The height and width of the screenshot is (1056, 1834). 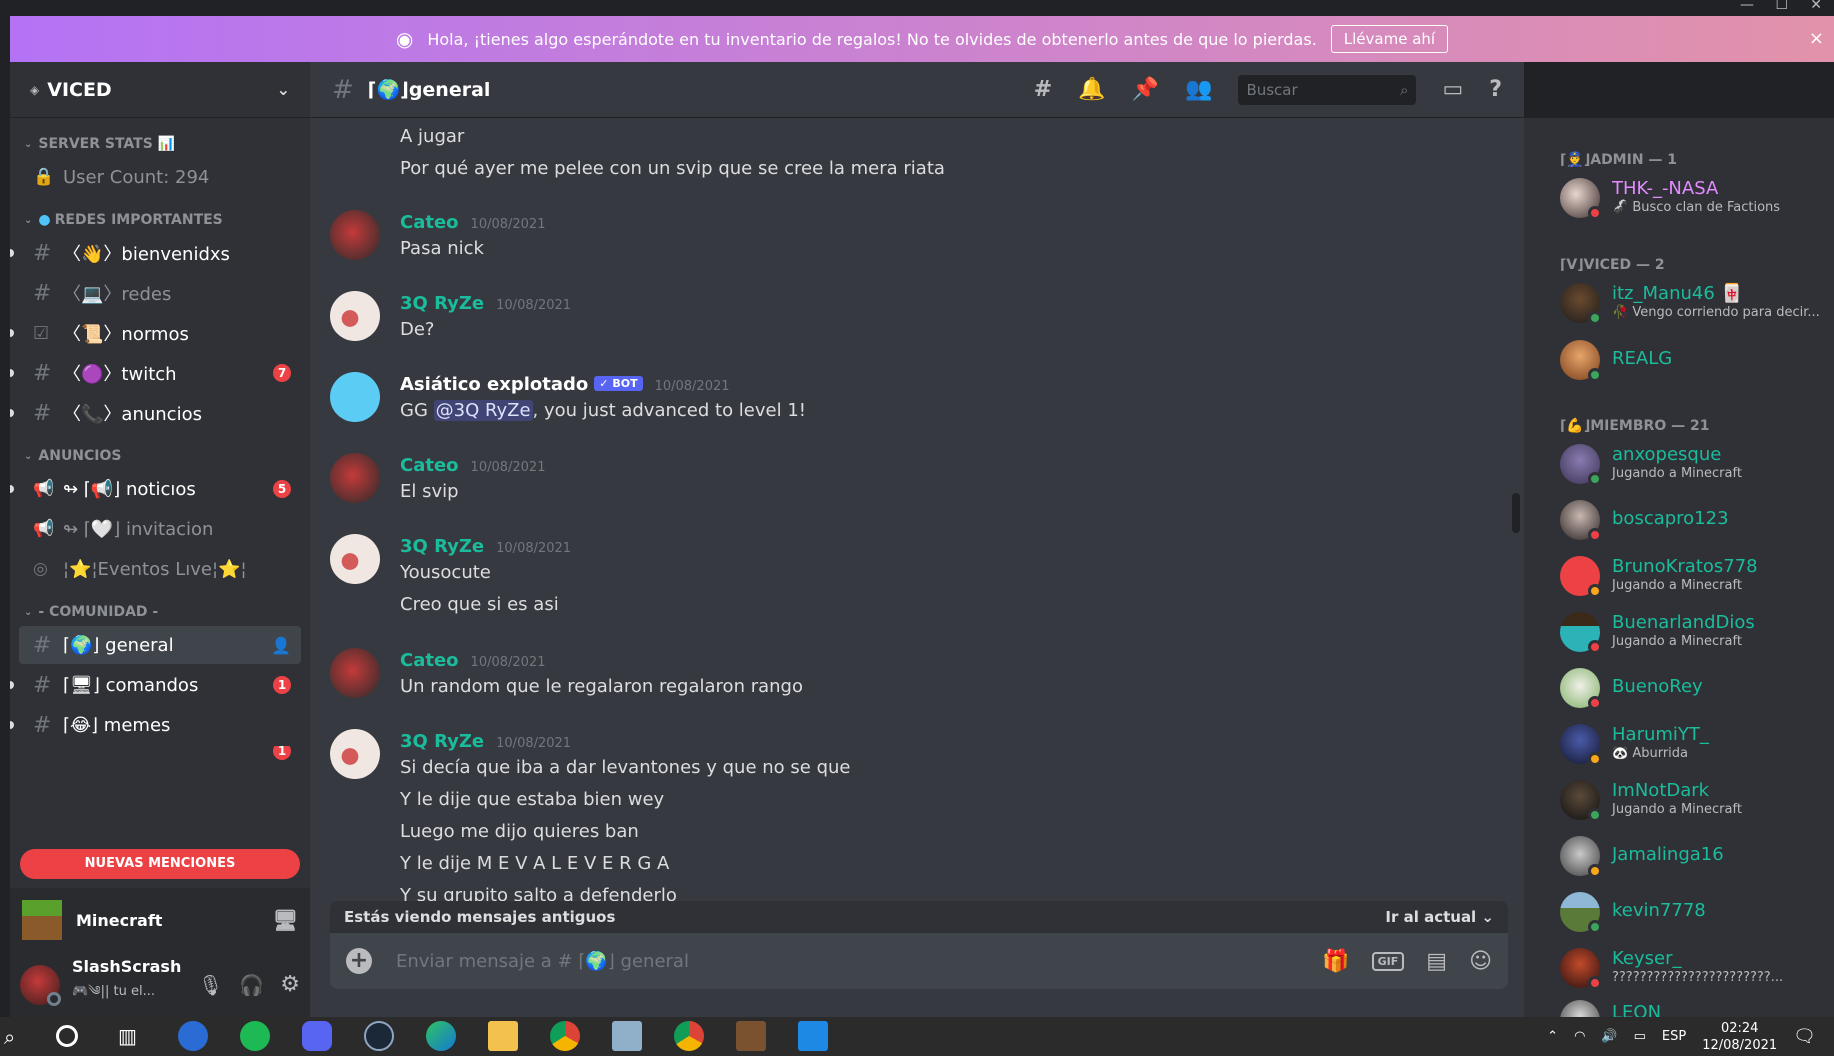 What do you see at coordinates (160, 293) in the screenshot?
I see `channel-redes: # 〈💻〉redes` at bounding box center [160, 293].